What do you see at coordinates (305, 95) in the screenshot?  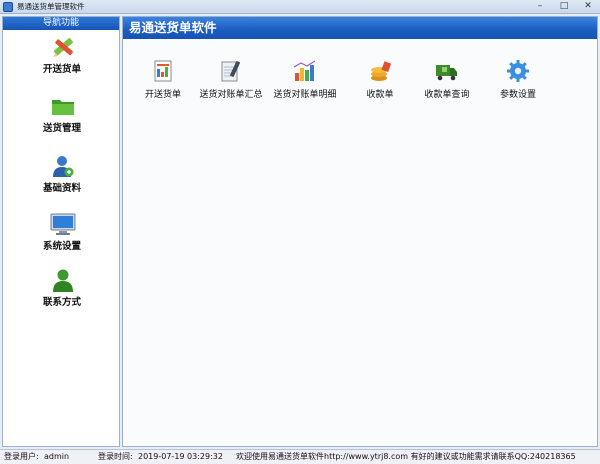 I see `tool-label: 送货对账单明细` at bounding box center [305, 95].